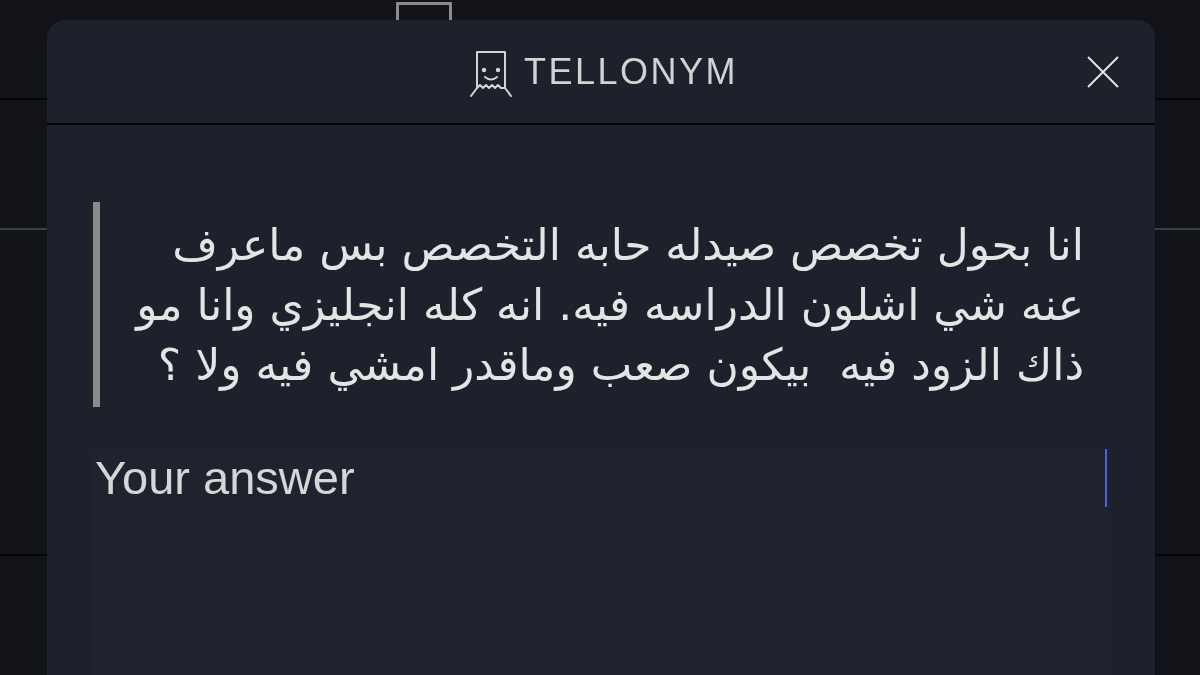  Describe the element at coordinates (490, 73) in the screenshot. I see `logo-icon` at that location.